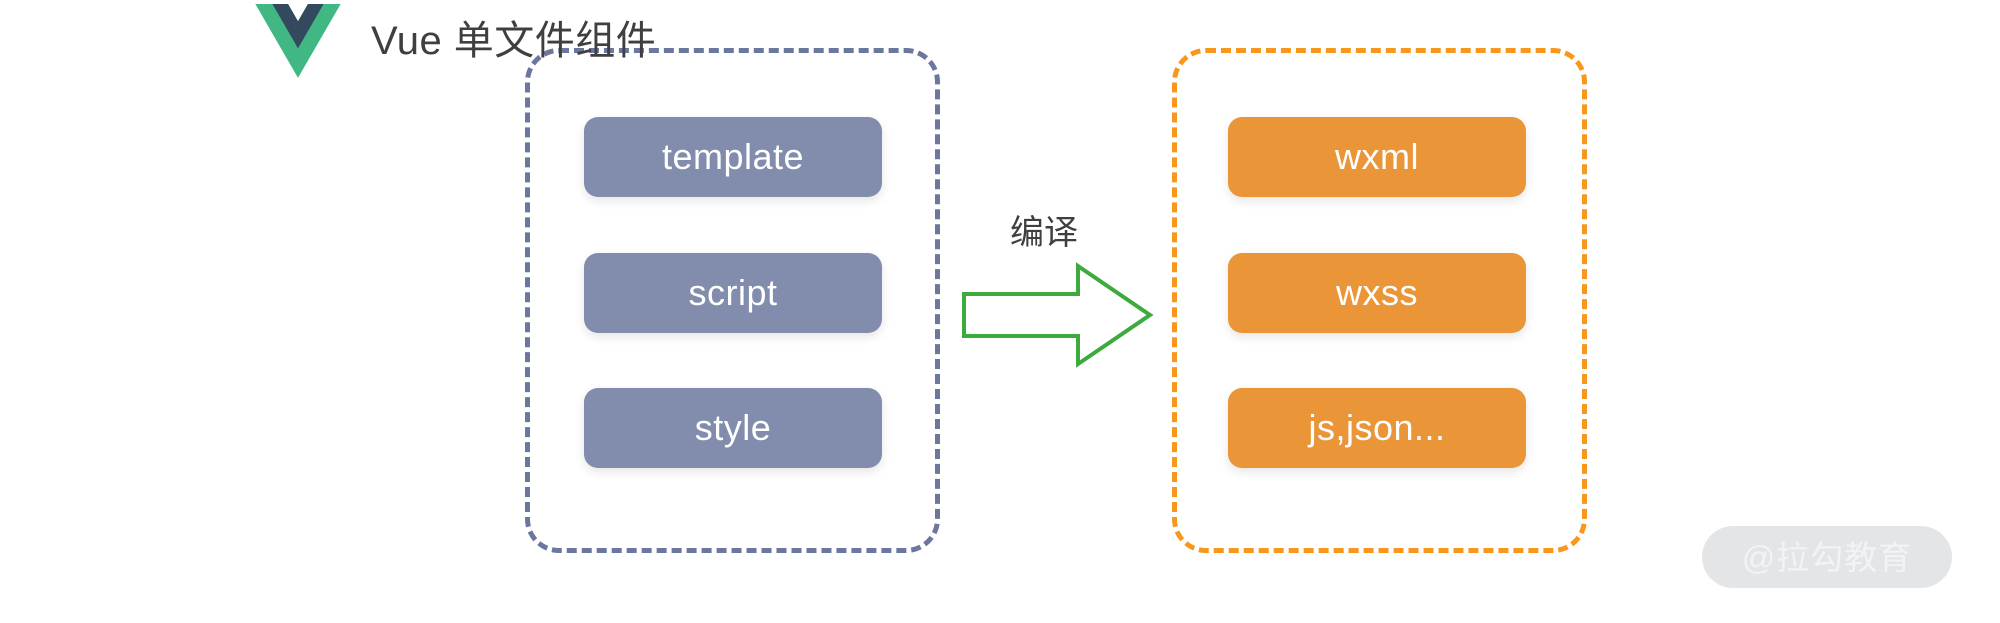  What do you see at coordinates (1060, 298) in the screenshot?
I see `compile-arrow-group: 编译` at bounding box center [1060, 298].